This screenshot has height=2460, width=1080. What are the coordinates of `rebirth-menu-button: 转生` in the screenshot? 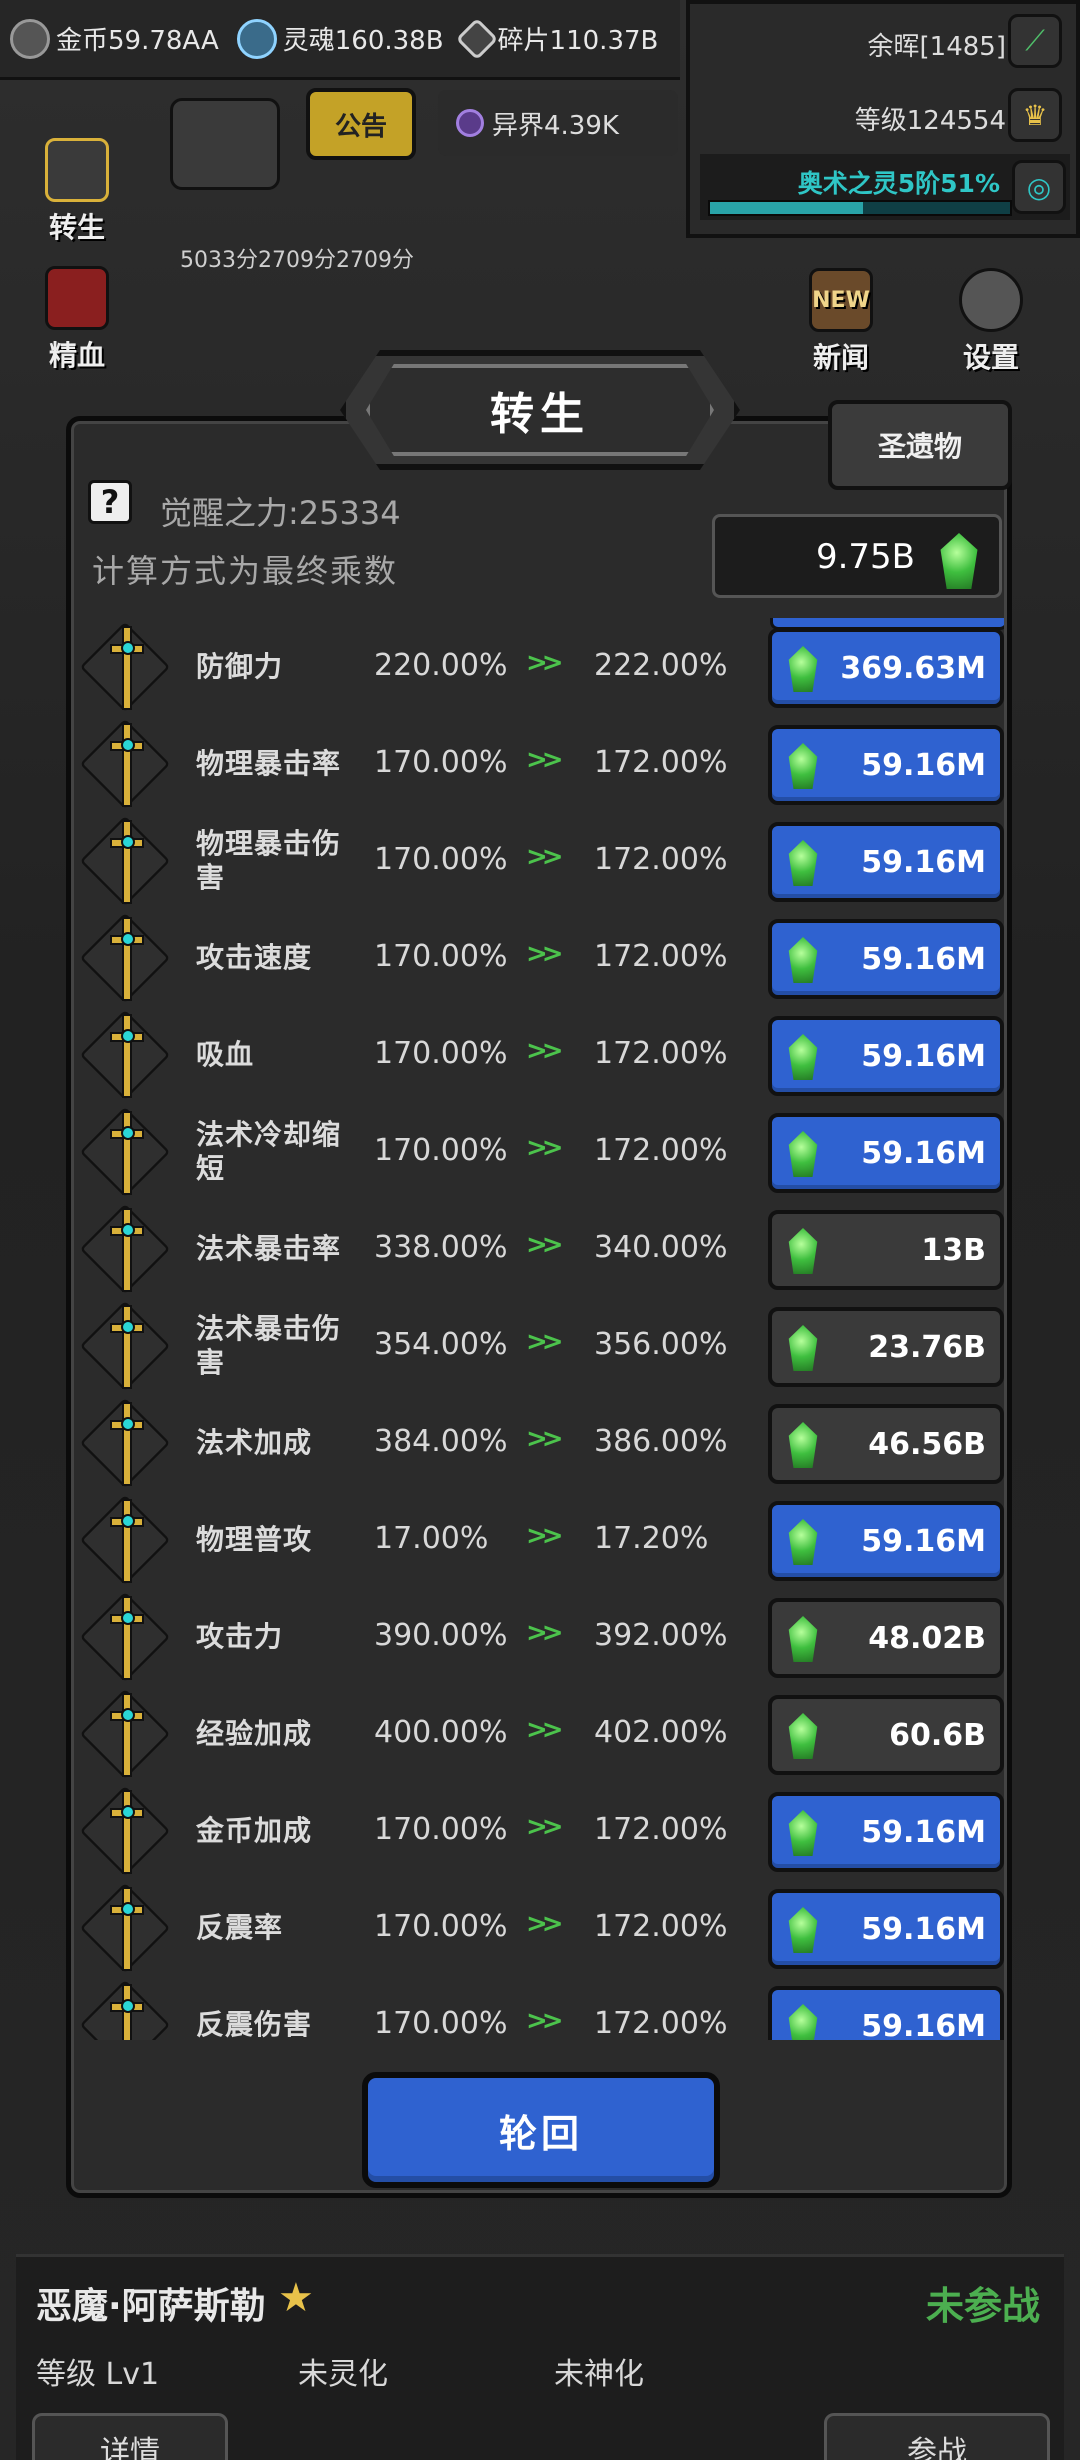 It's located at (77, 191).